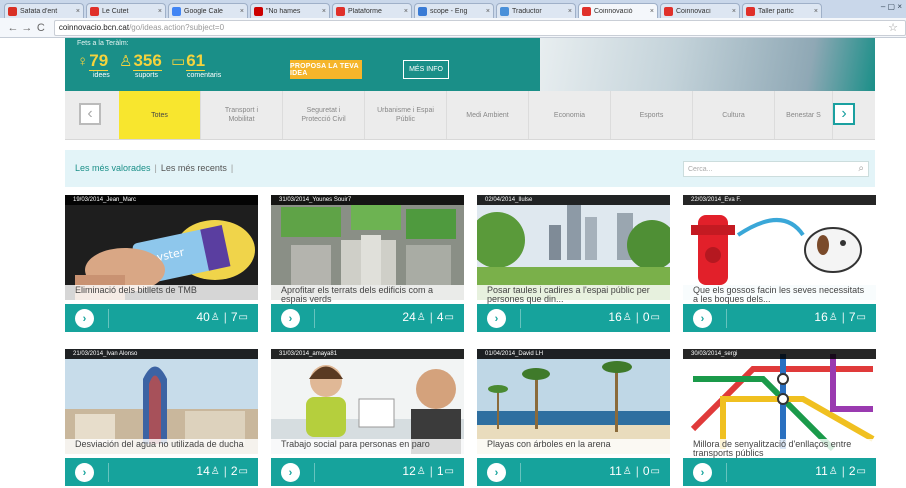 This screenshot has height=488, width=906. I want to click on idea-title: Eliminació dels bitllets de TMB, so click(161, 294).